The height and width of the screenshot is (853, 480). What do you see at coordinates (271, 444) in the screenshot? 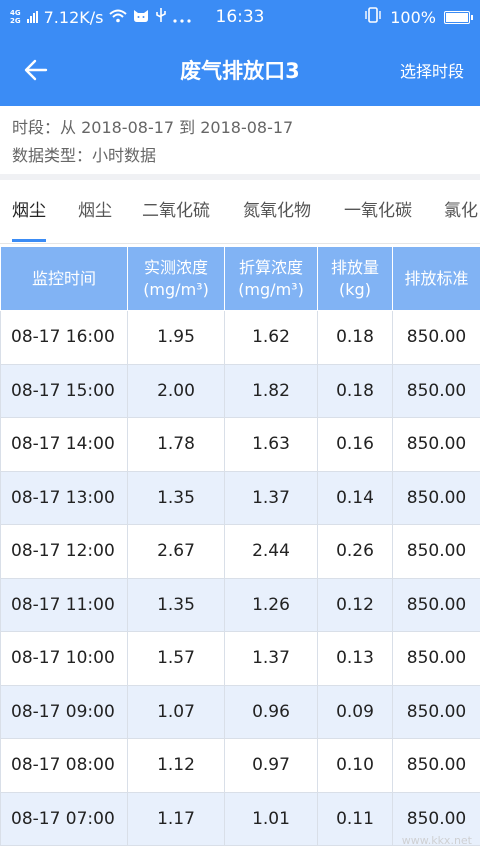
I see `cell-converted: 1.63` at bounding box center [271, 444].